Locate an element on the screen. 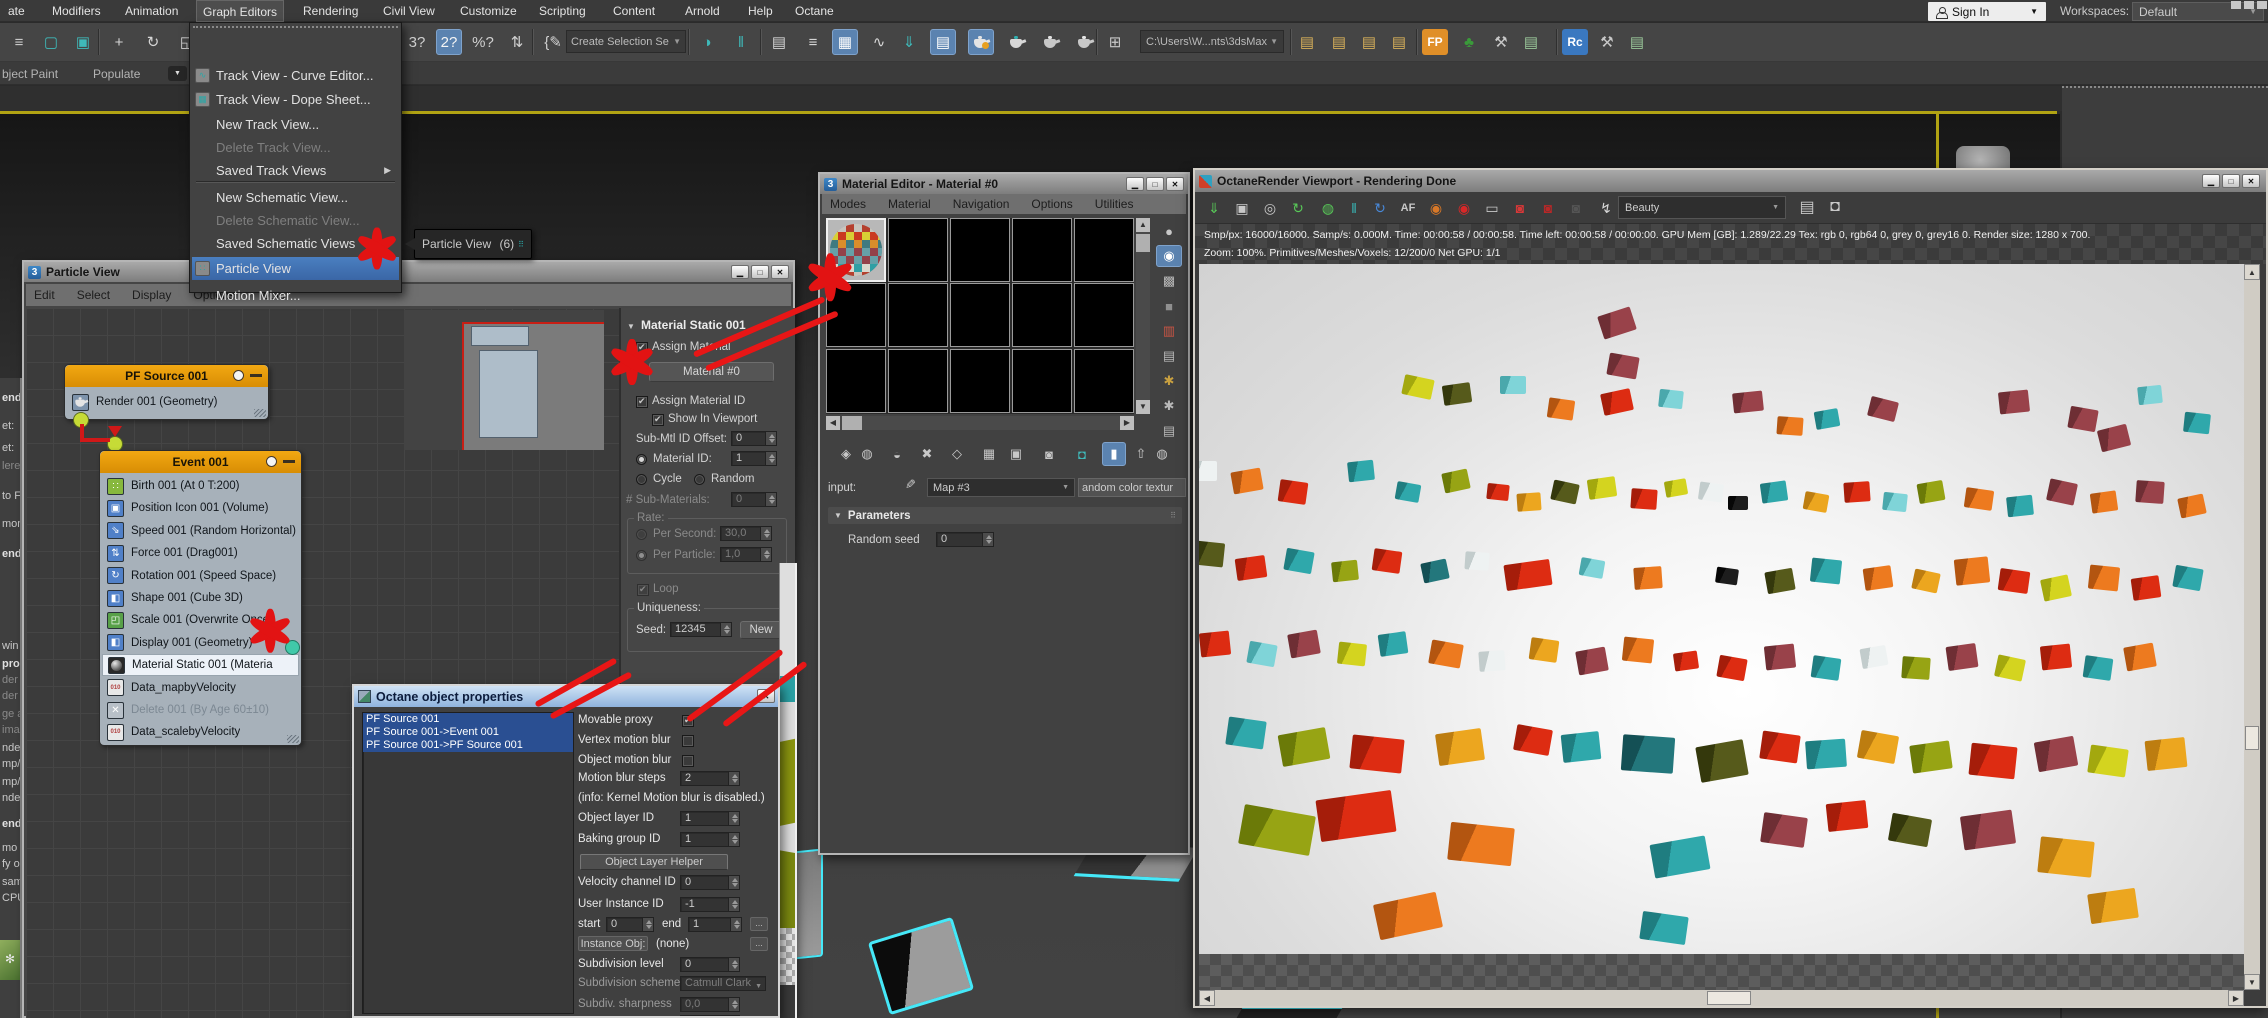 The image size is (2268, 1018). toggle-scene-explorer-icon: ▤ is located at coordinates (779, 42).